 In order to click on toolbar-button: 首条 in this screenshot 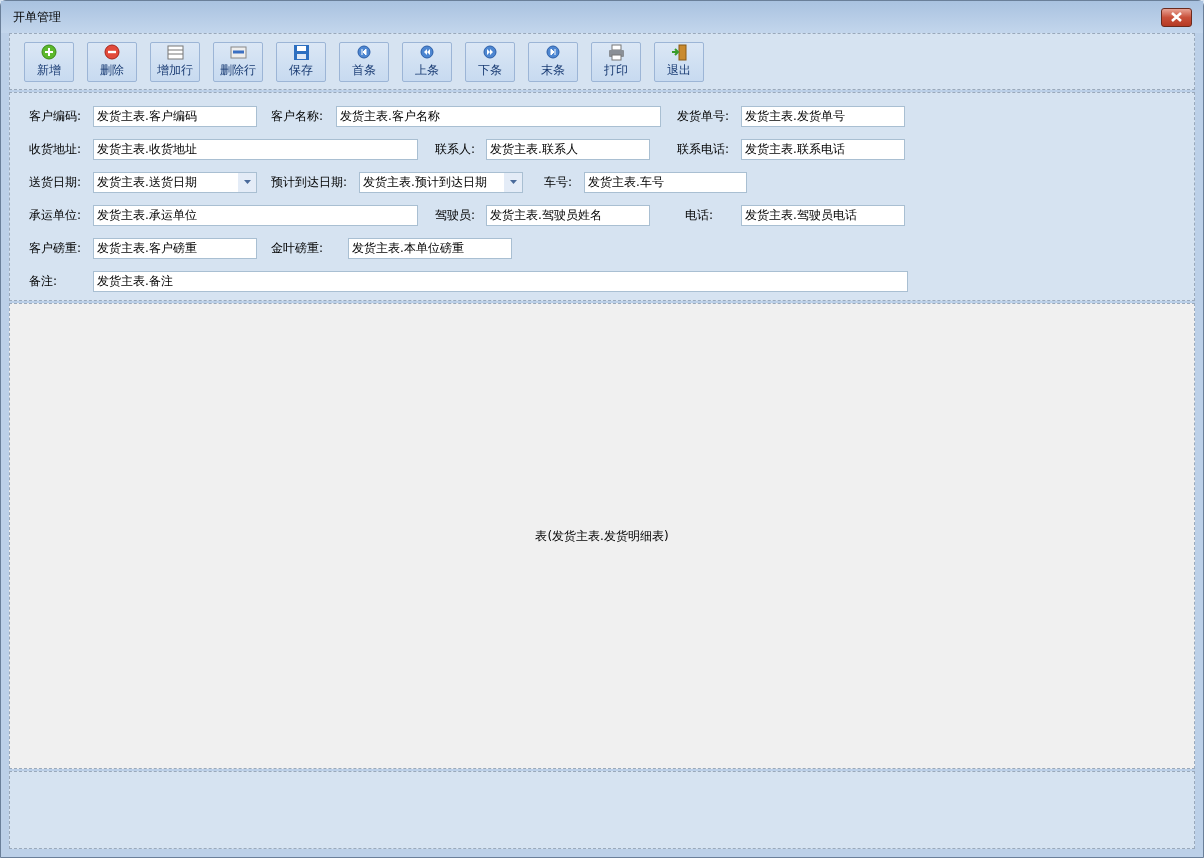, I will do `click(364, 61)`.